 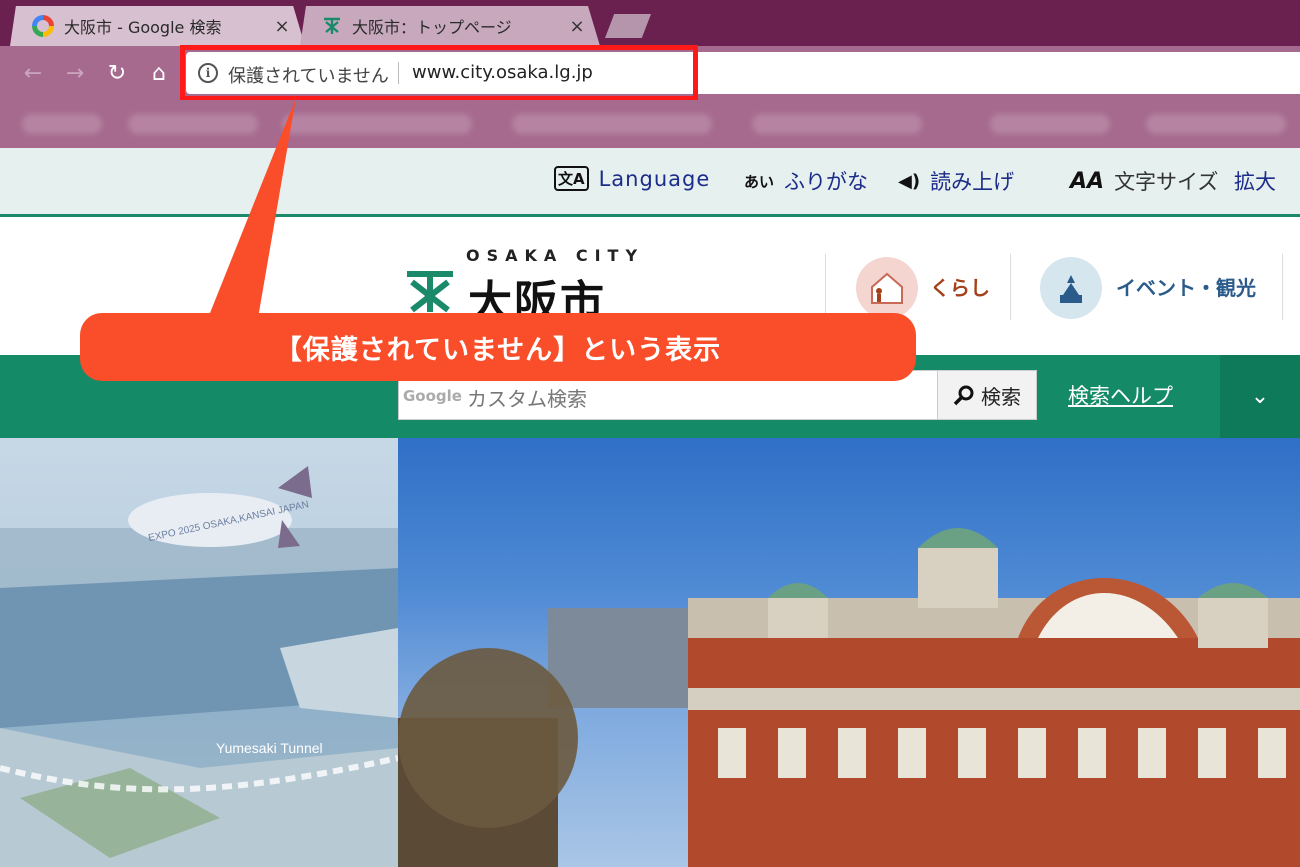 I want to click on category-events: イベント・観光, so click(x=1186, y=286).